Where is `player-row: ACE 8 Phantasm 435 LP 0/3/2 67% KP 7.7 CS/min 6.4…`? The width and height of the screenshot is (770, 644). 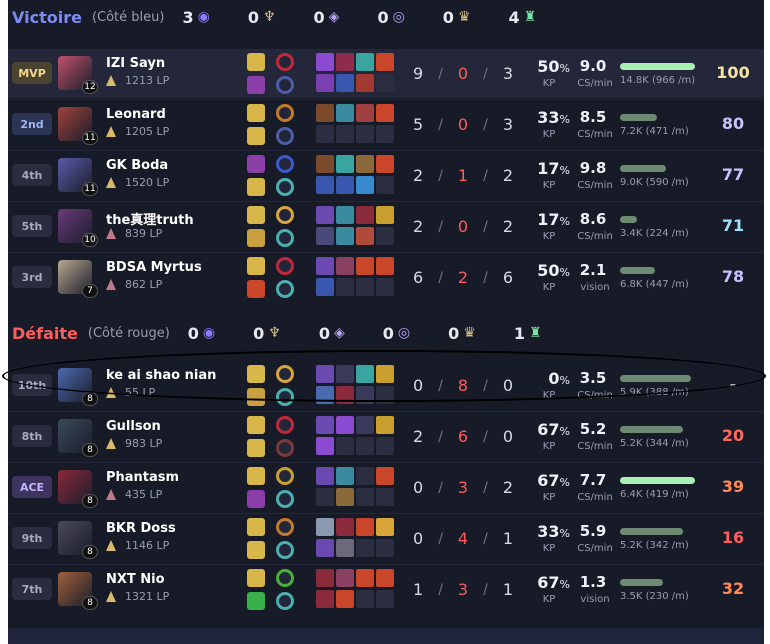
player-row: ACE 8 Phantasm 435 LP 0/3/2 67% KP 7.7 CS/min 6.4… is located at coordinates (386, 487).